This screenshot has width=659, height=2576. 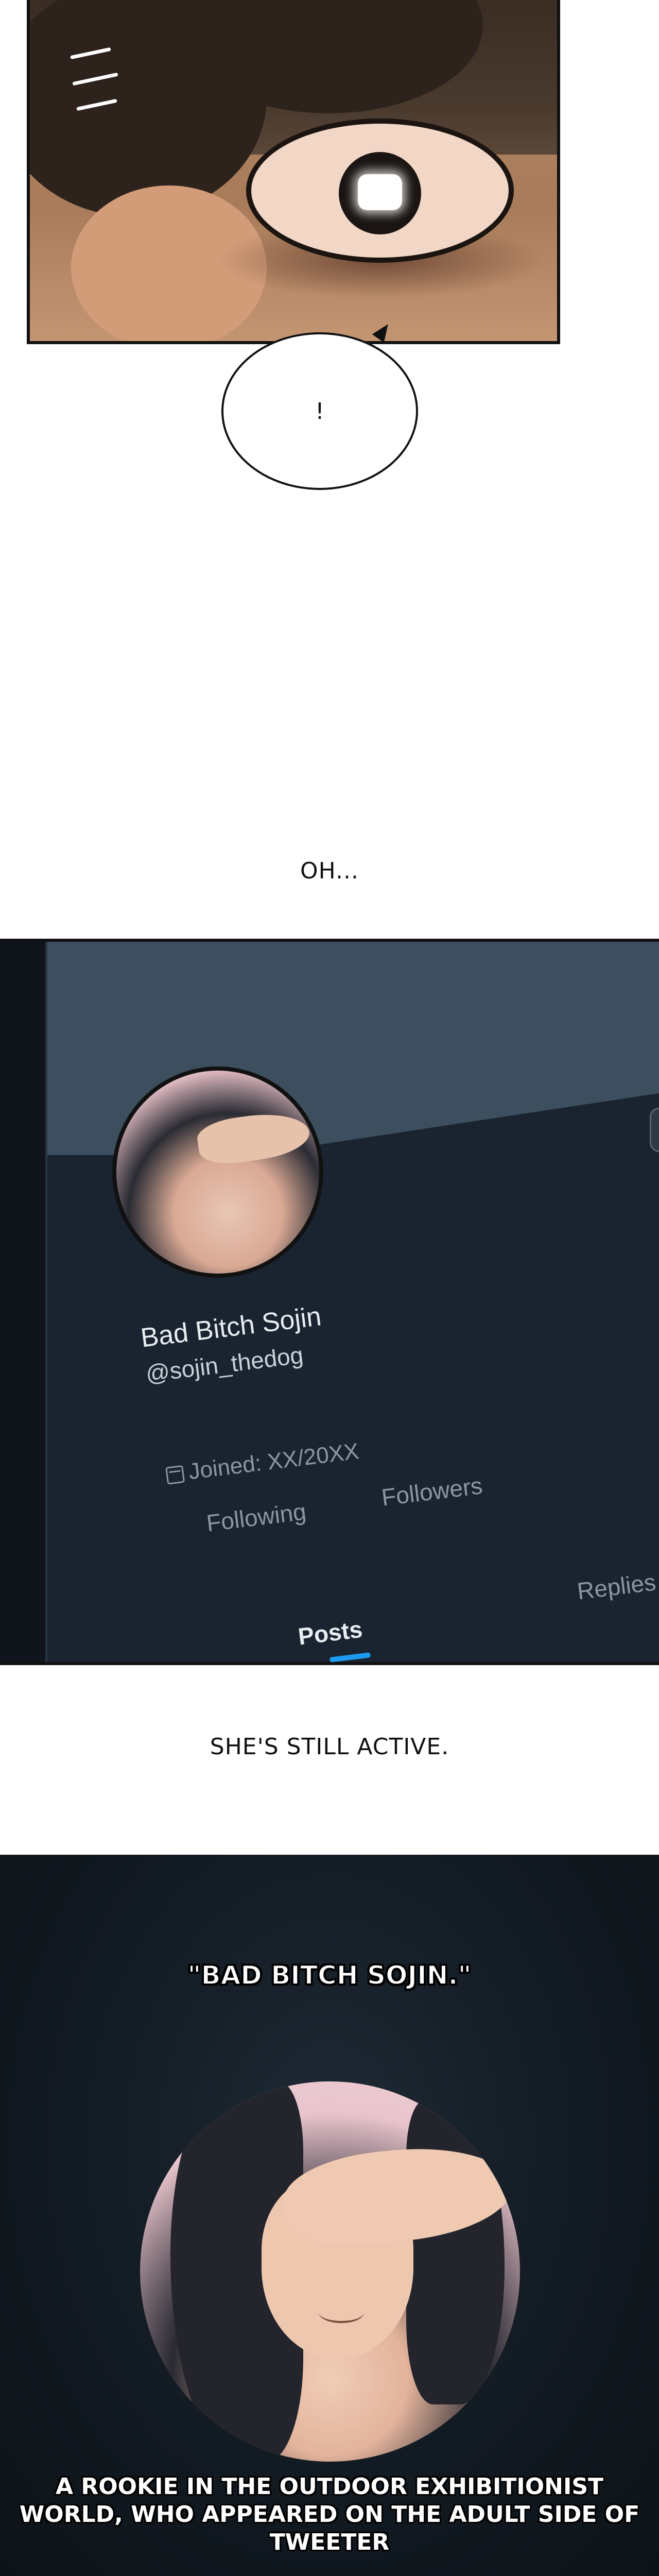 What do you see at coordinates (175, 1475) in the screenshot?
I see `calendar-icon` at bounding box center [175, 1475].